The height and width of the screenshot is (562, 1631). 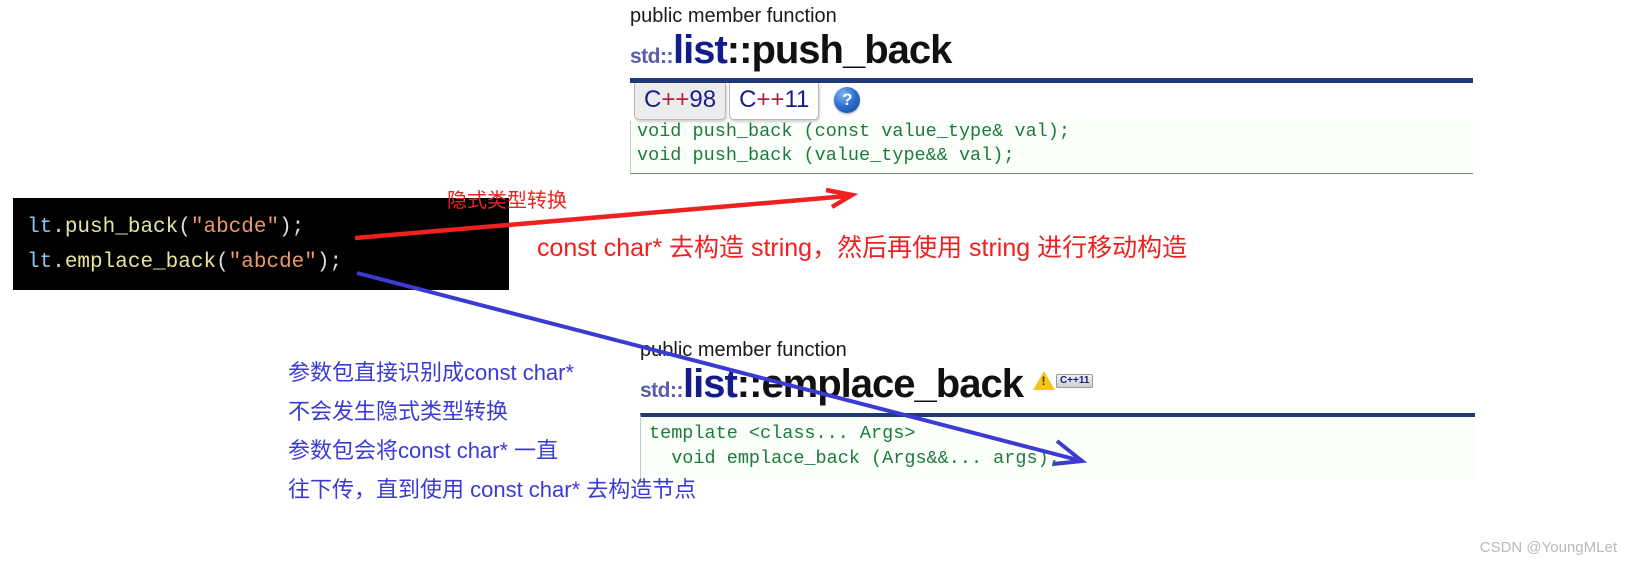 What do you see at coordinates (675, 99) in the screenshot?
I see `tab-cpp98-plus: ++` at bounding box center [675, 99].